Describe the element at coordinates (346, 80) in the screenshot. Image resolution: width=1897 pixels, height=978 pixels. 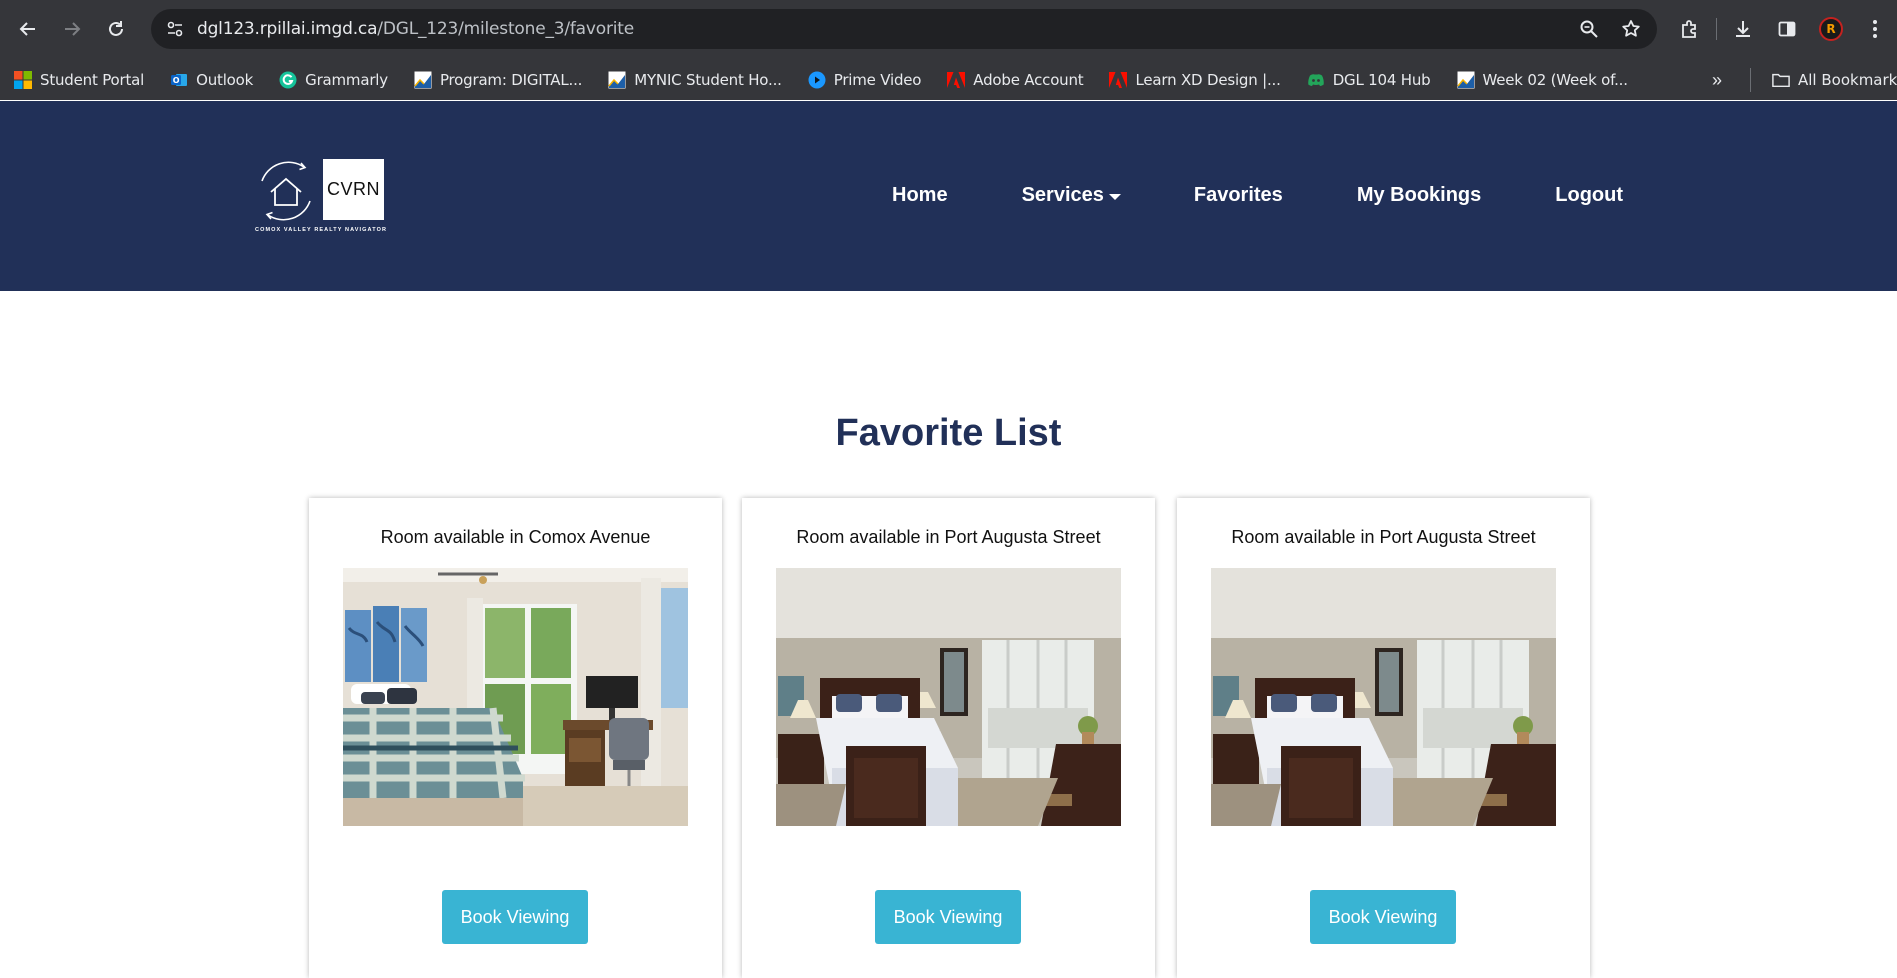
I see `bookmark-label: Grammarly` at that location.